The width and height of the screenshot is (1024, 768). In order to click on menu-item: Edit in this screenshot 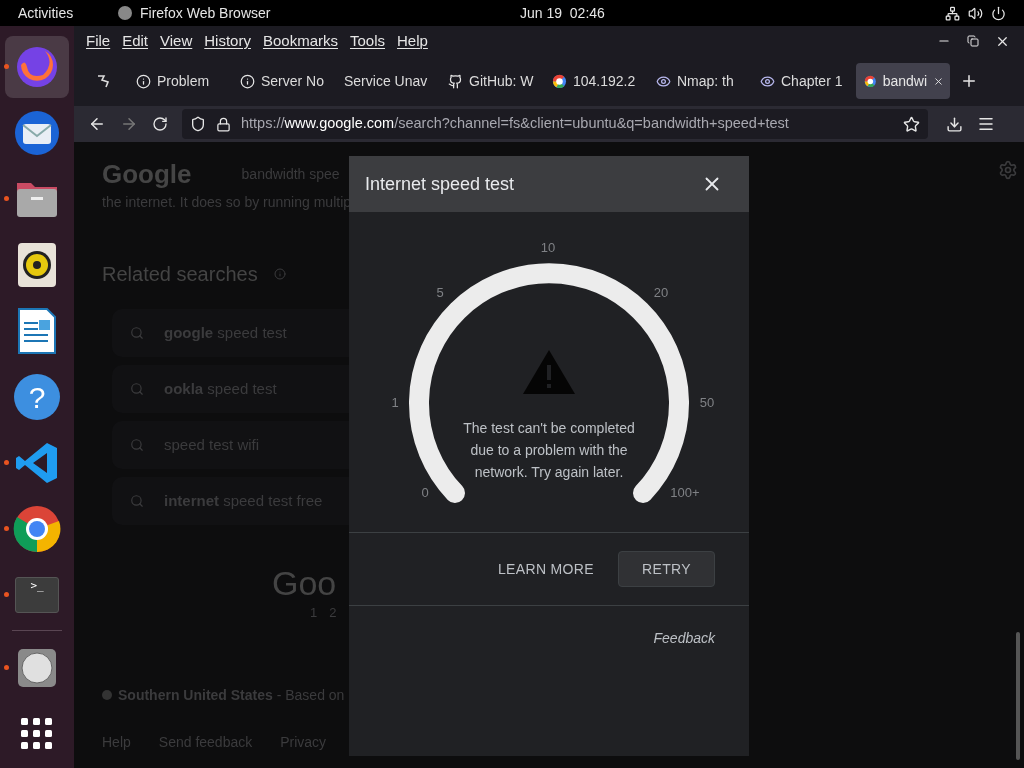, I will do `click(135, 41)`.